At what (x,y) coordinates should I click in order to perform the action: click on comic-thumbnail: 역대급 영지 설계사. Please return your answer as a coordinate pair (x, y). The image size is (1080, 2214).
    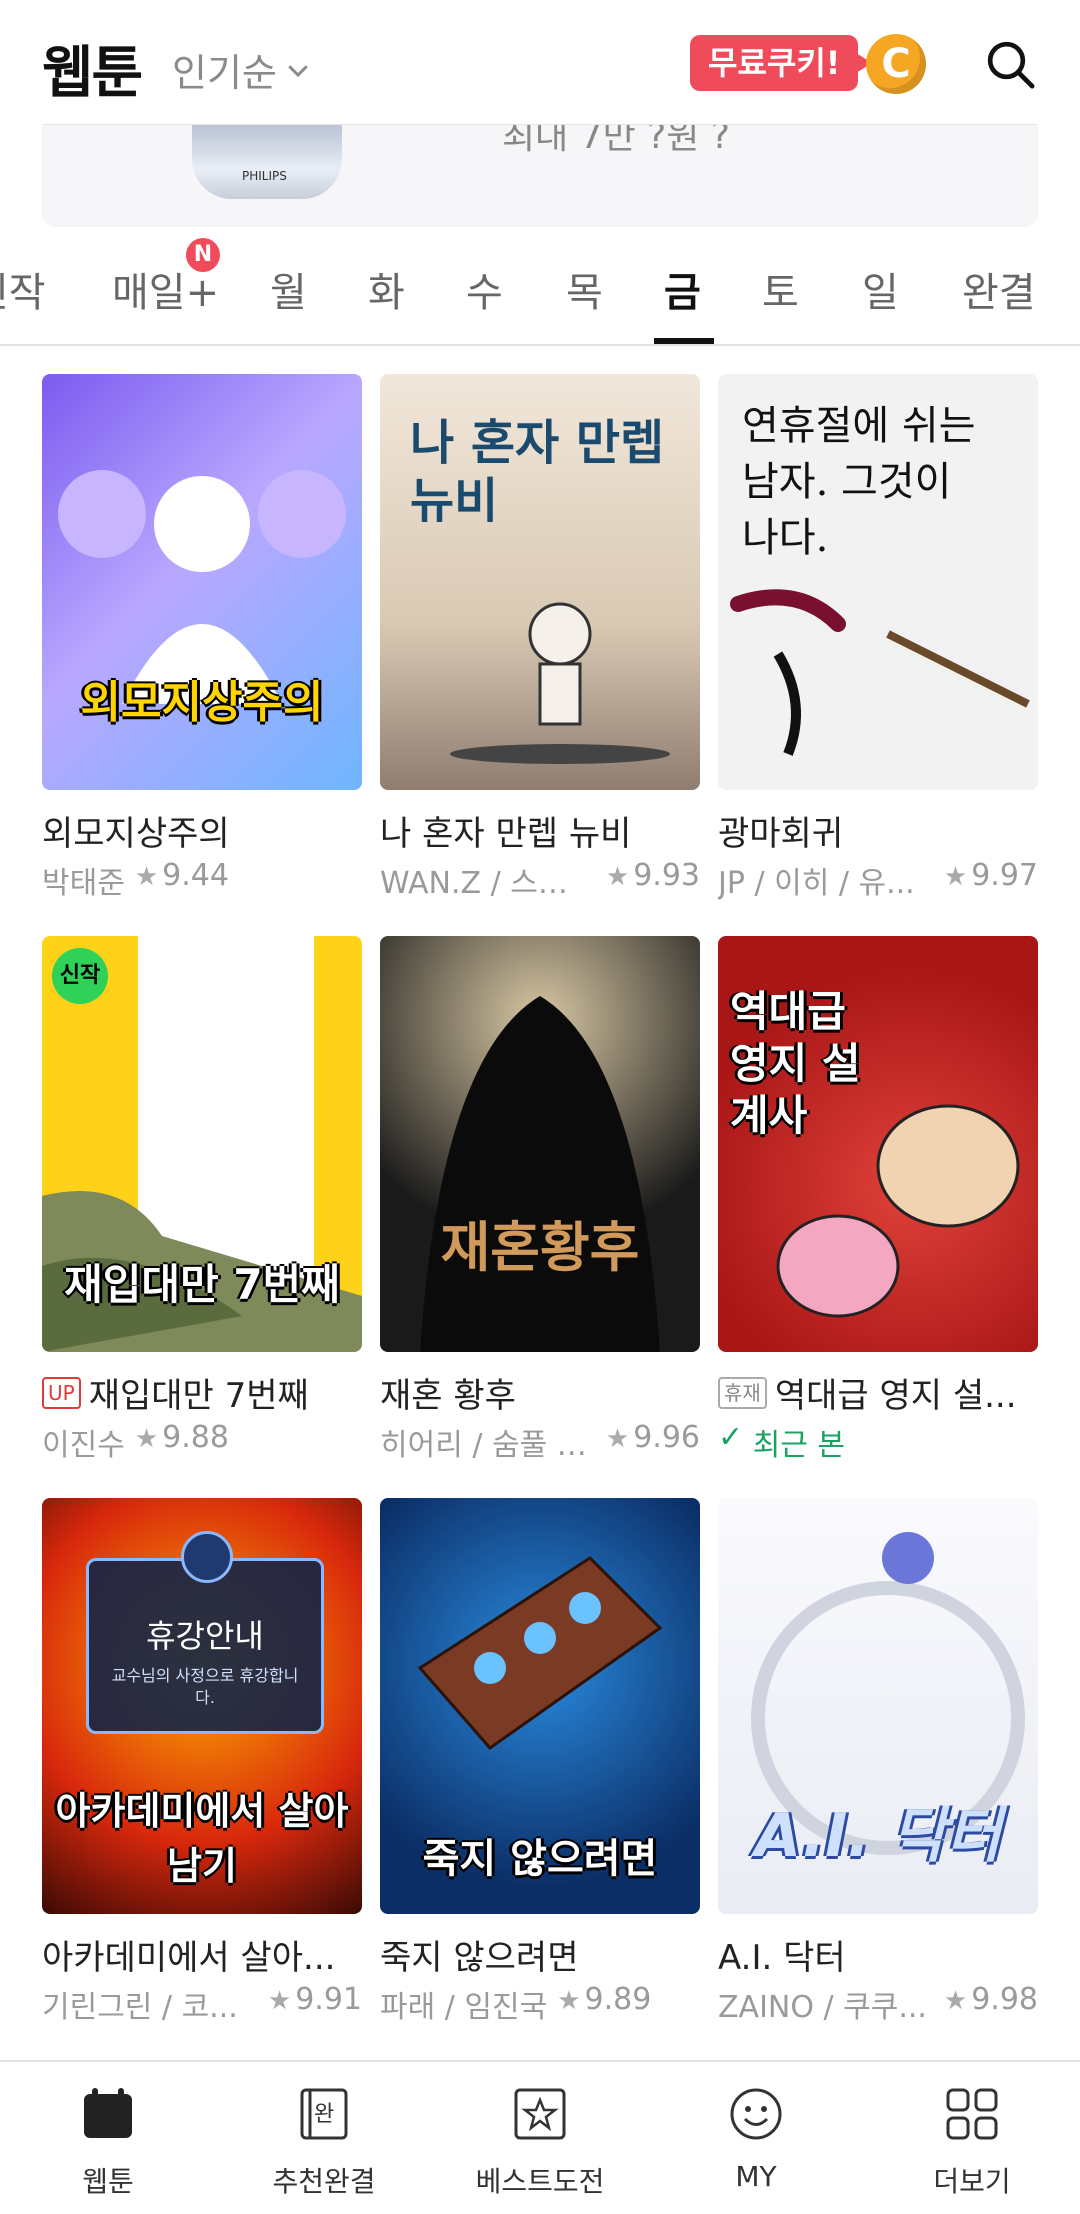
    Looking at the image, I should click on (878, 1144).